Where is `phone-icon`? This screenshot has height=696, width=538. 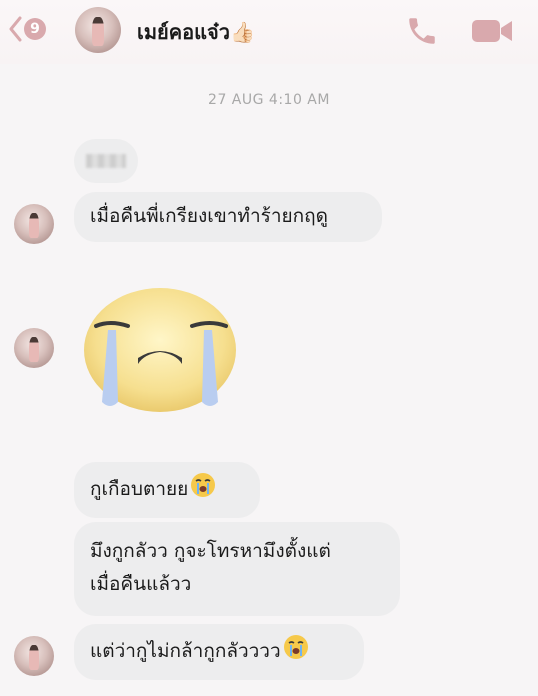 phone-icon is located at coordinates (422, 31).